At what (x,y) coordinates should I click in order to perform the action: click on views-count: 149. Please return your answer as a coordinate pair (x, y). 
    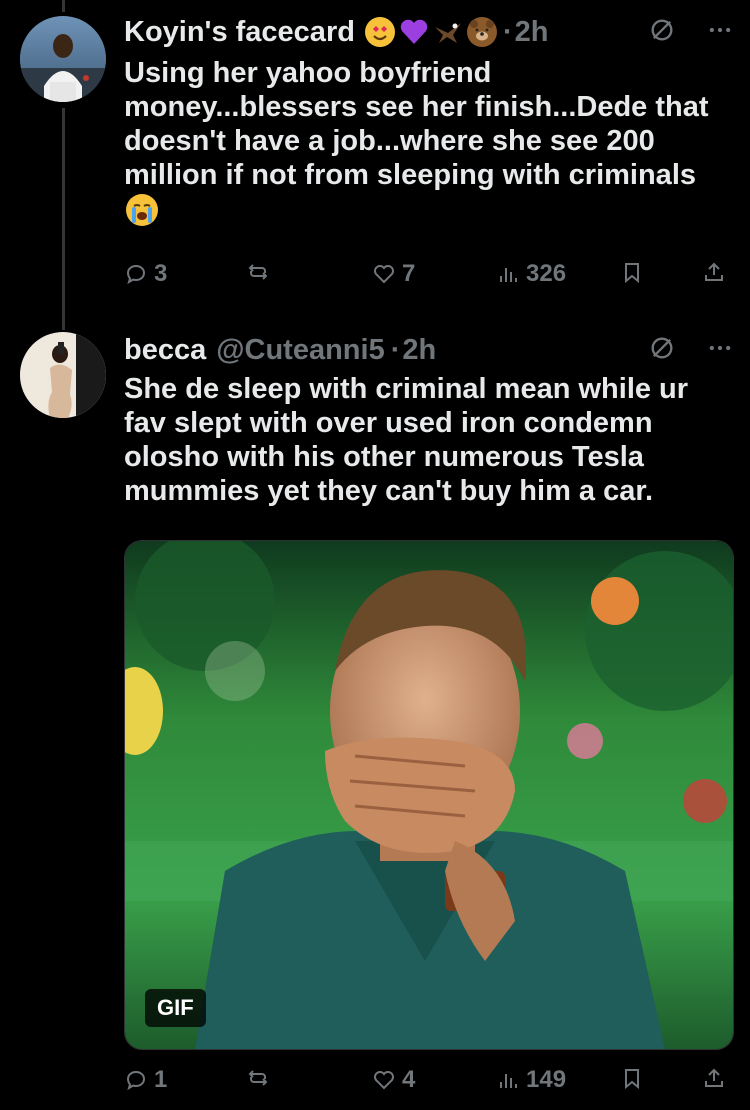
    Looking at the image, I should click on (546, 1079).